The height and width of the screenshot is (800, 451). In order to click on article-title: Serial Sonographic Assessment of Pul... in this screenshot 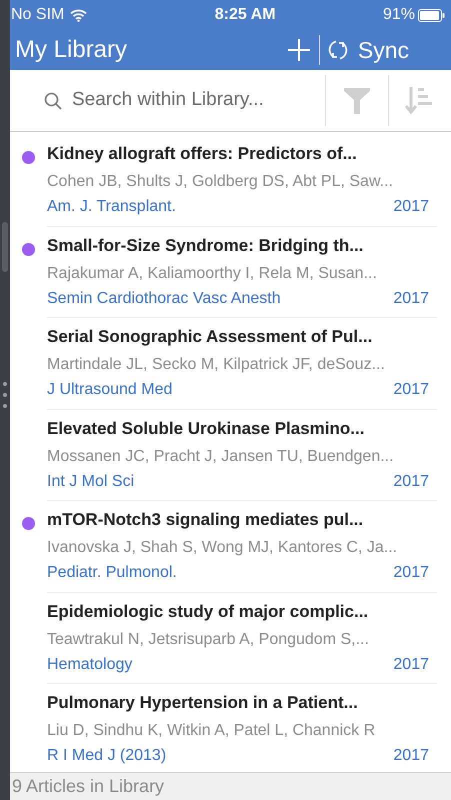, I will do `click(210, 337)`.